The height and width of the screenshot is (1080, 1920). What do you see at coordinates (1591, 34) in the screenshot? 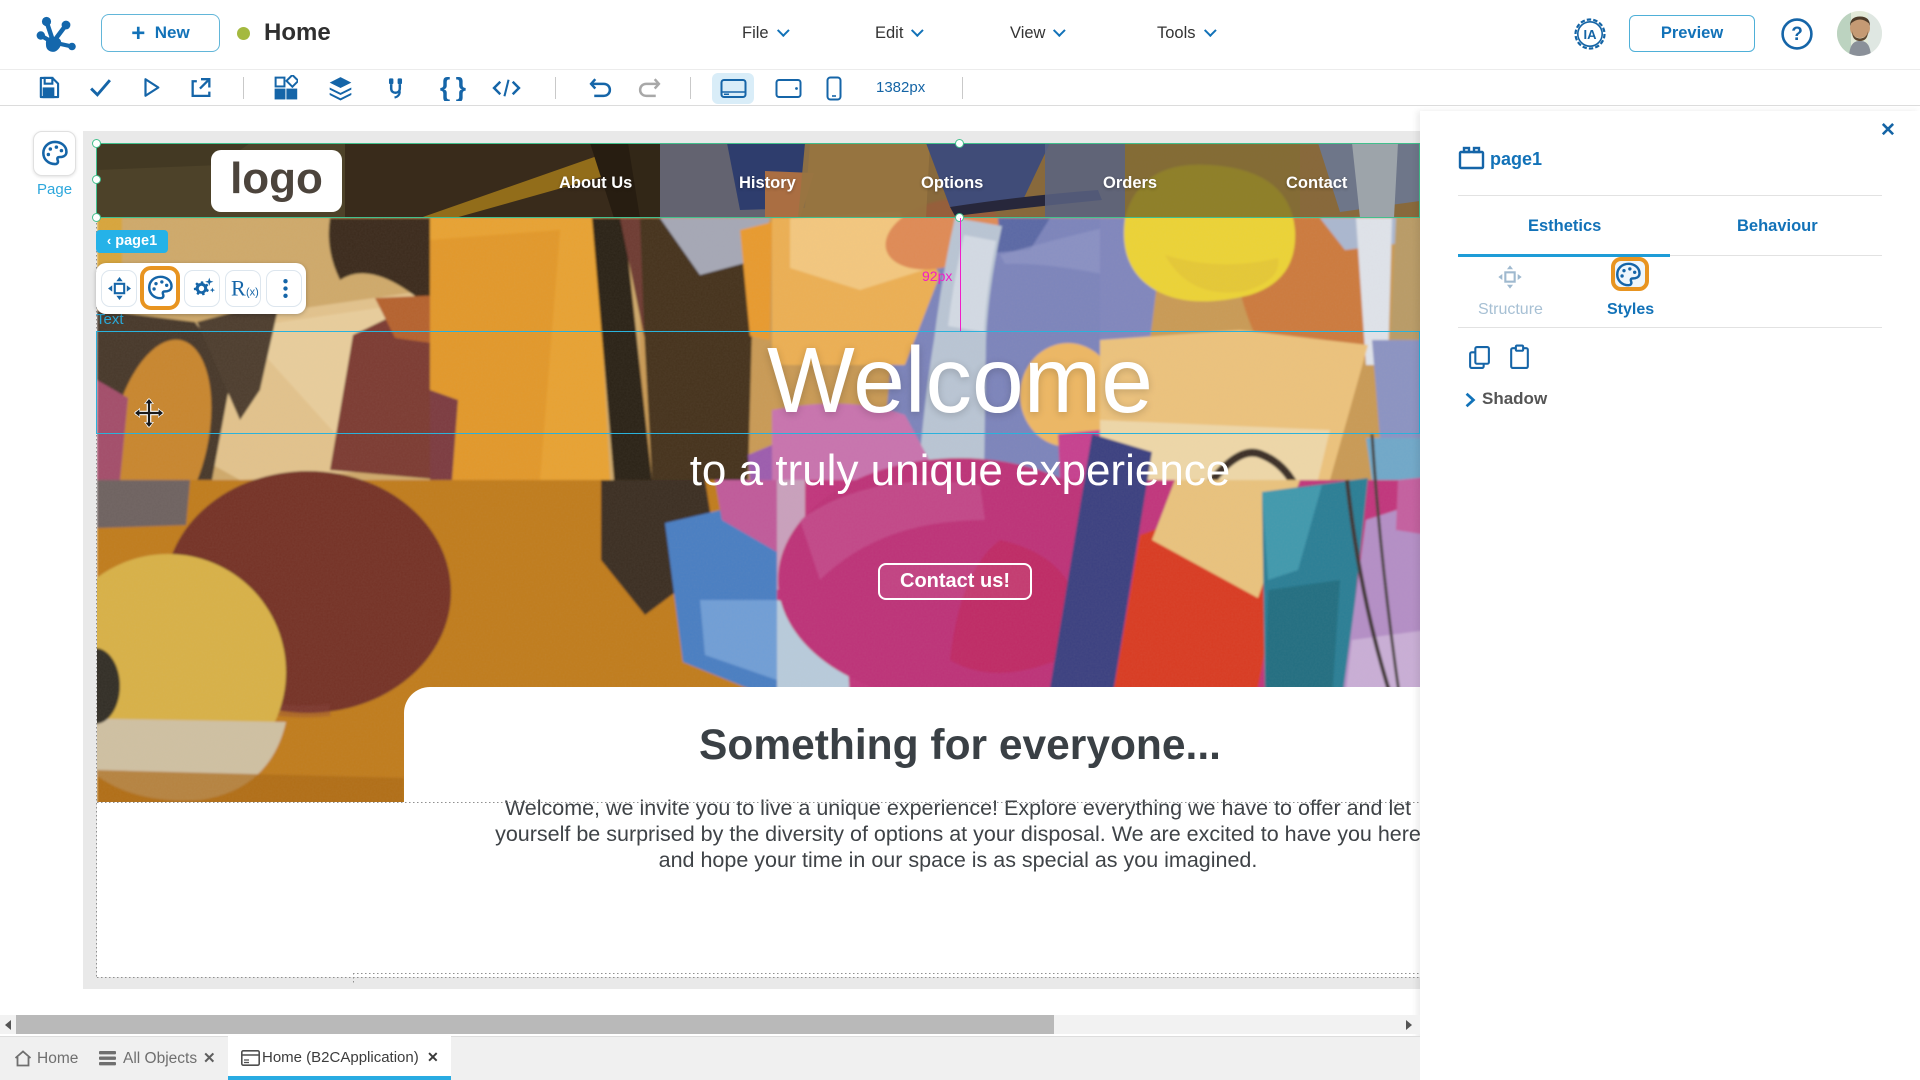
I see `svg-text: IA` at bounding box center [1591, 34].